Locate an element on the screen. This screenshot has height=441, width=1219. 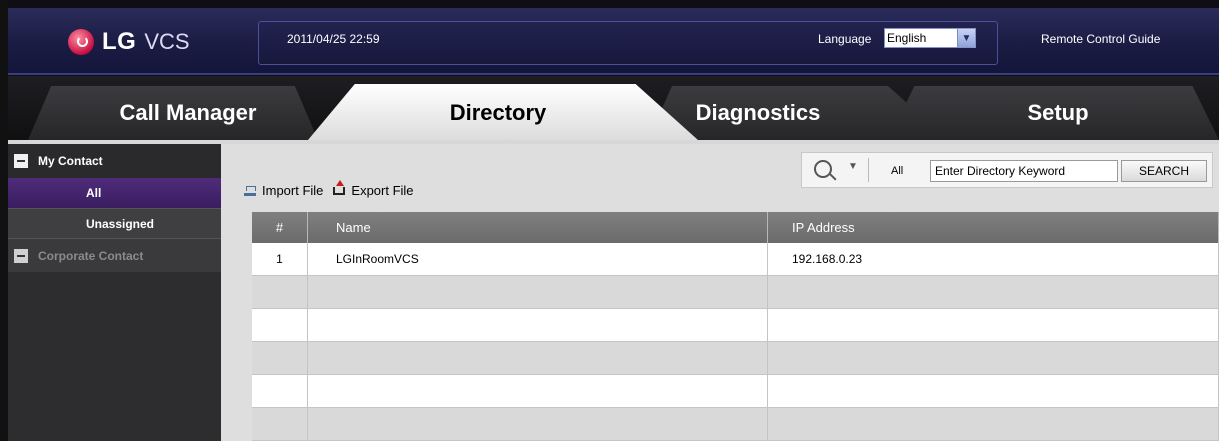
file-actions: Import File Export File is located at coordinates (329, 188).